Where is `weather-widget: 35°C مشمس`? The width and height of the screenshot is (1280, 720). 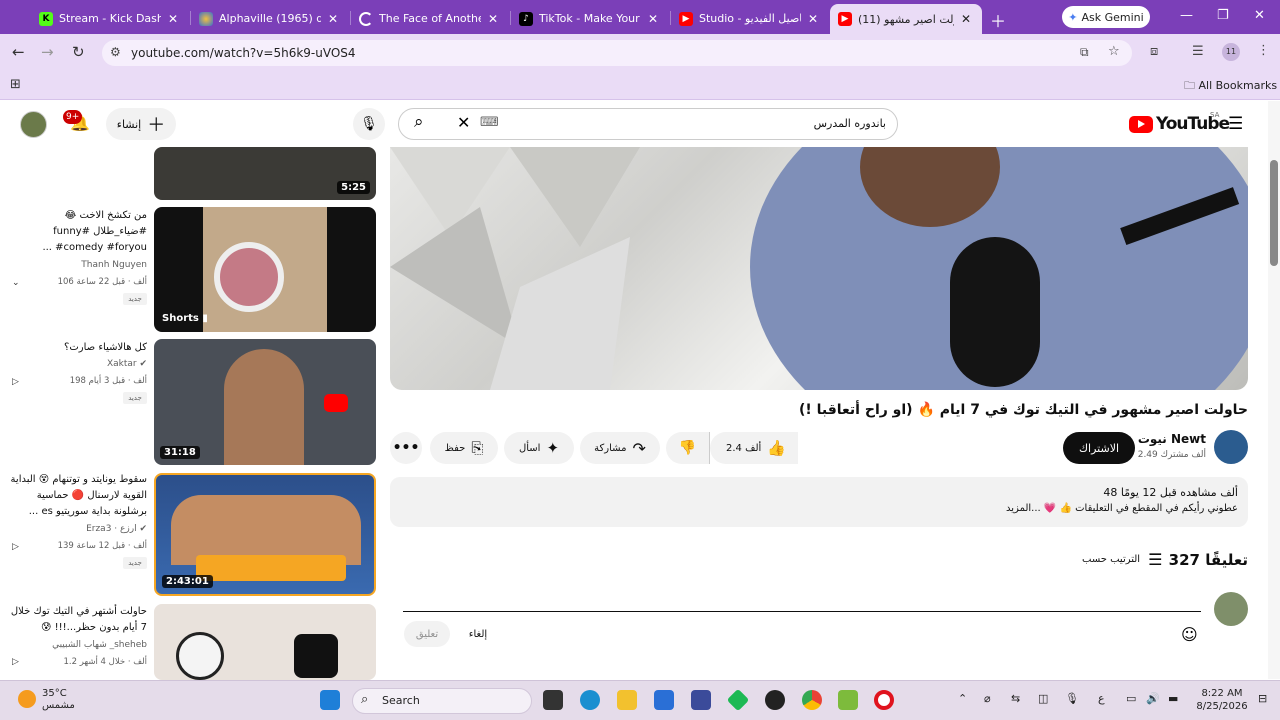 weather-widget: 35°C مشمس is located at coordinates (58, 700).